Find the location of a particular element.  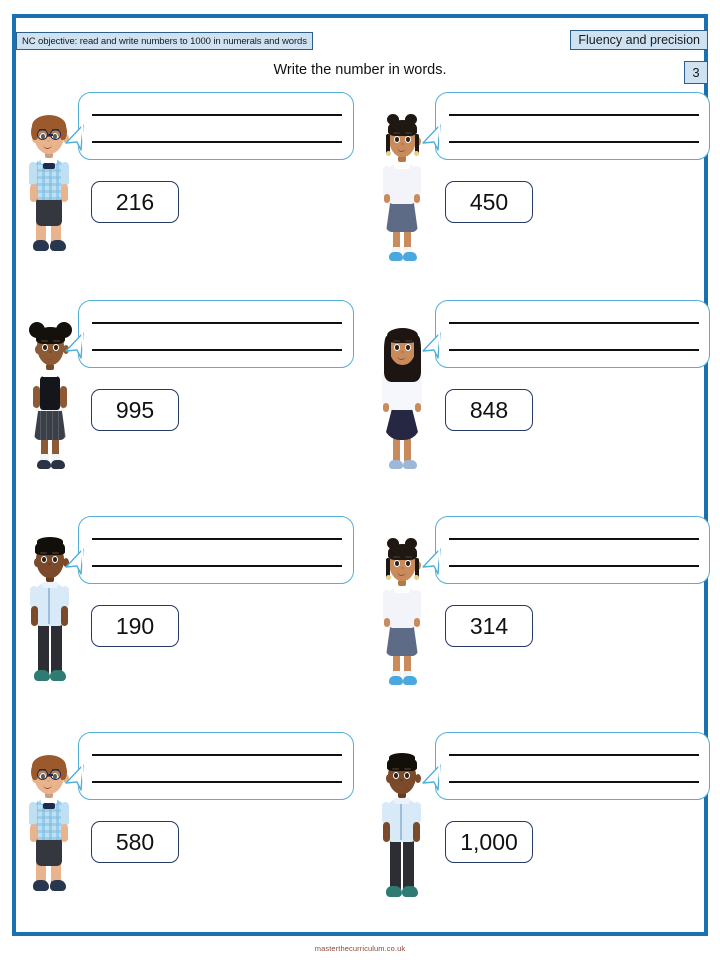

number-box: 190 is located at coordinates (135, 626).